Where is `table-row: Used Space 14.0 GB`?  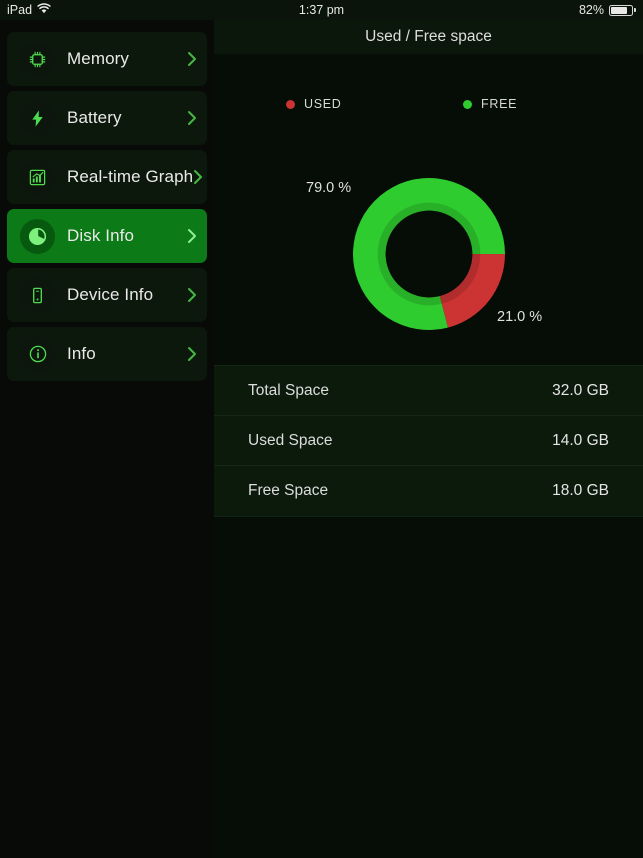
table-row: Used Space 14.0 GB is located at coordinates (428, 441).